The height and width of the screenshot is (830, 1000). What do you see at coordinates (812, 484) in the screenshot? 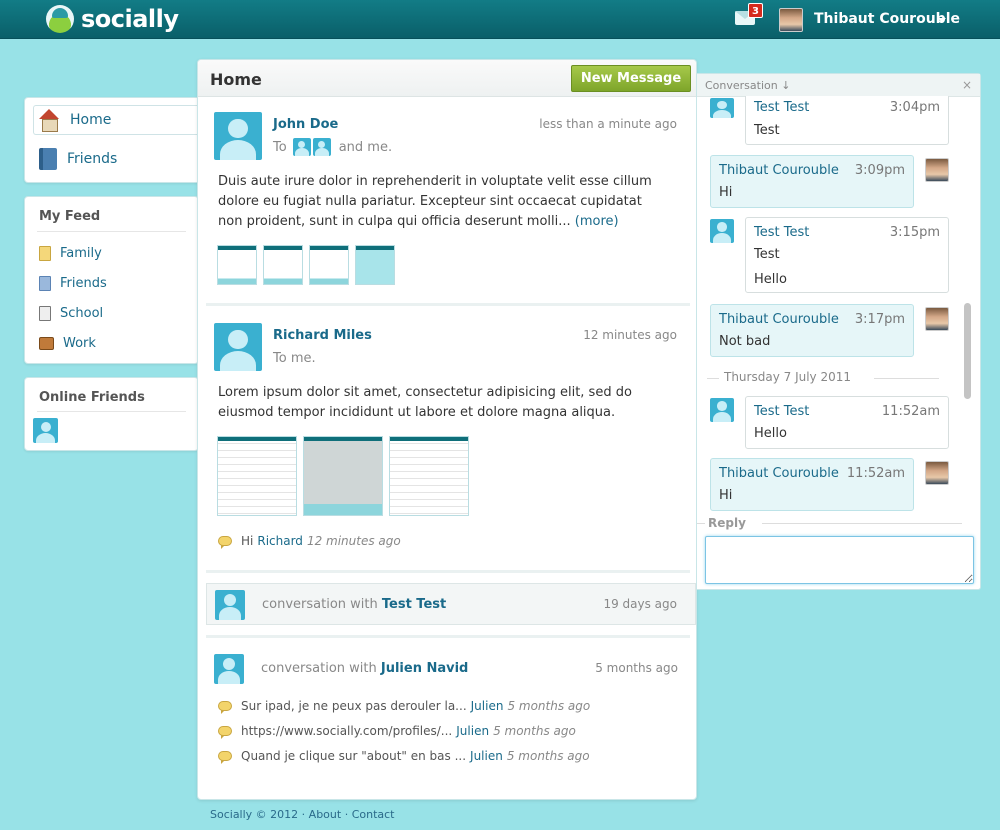
I see `message: Thibaut Courouble 11:52am Hi` at bounding box center [812, 484].